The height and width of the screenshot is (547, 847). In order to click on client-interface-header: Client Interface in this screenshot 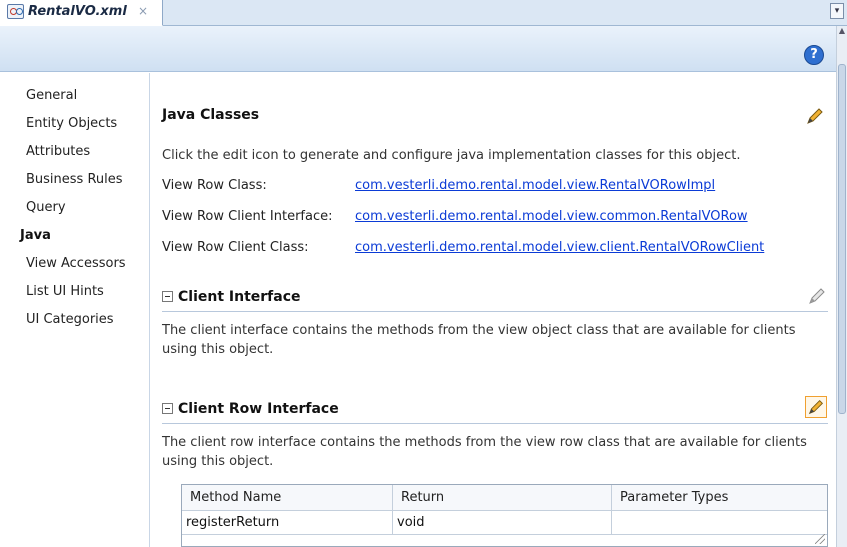, I will do `click(231, 297)`.